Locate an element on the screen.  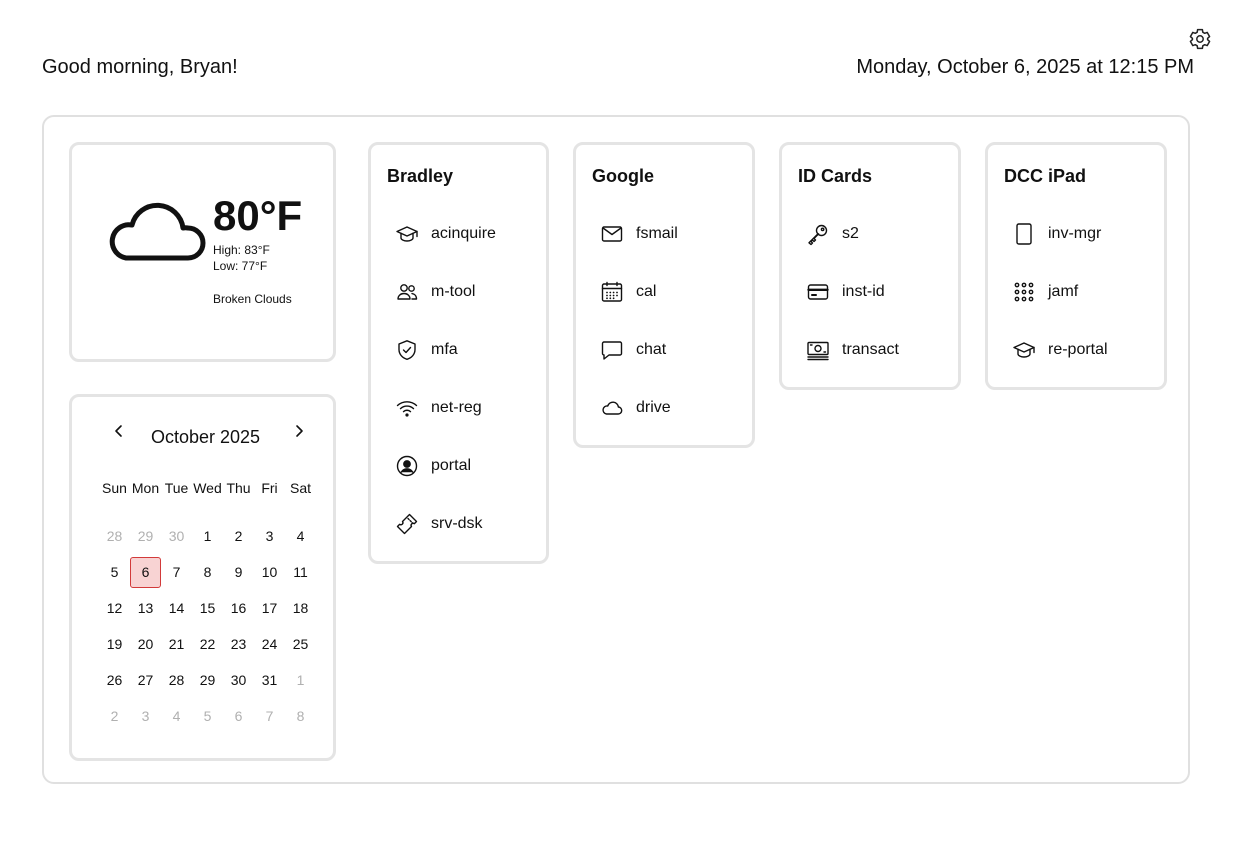
calendar-day: 17 is located at coordinates (269, 608).